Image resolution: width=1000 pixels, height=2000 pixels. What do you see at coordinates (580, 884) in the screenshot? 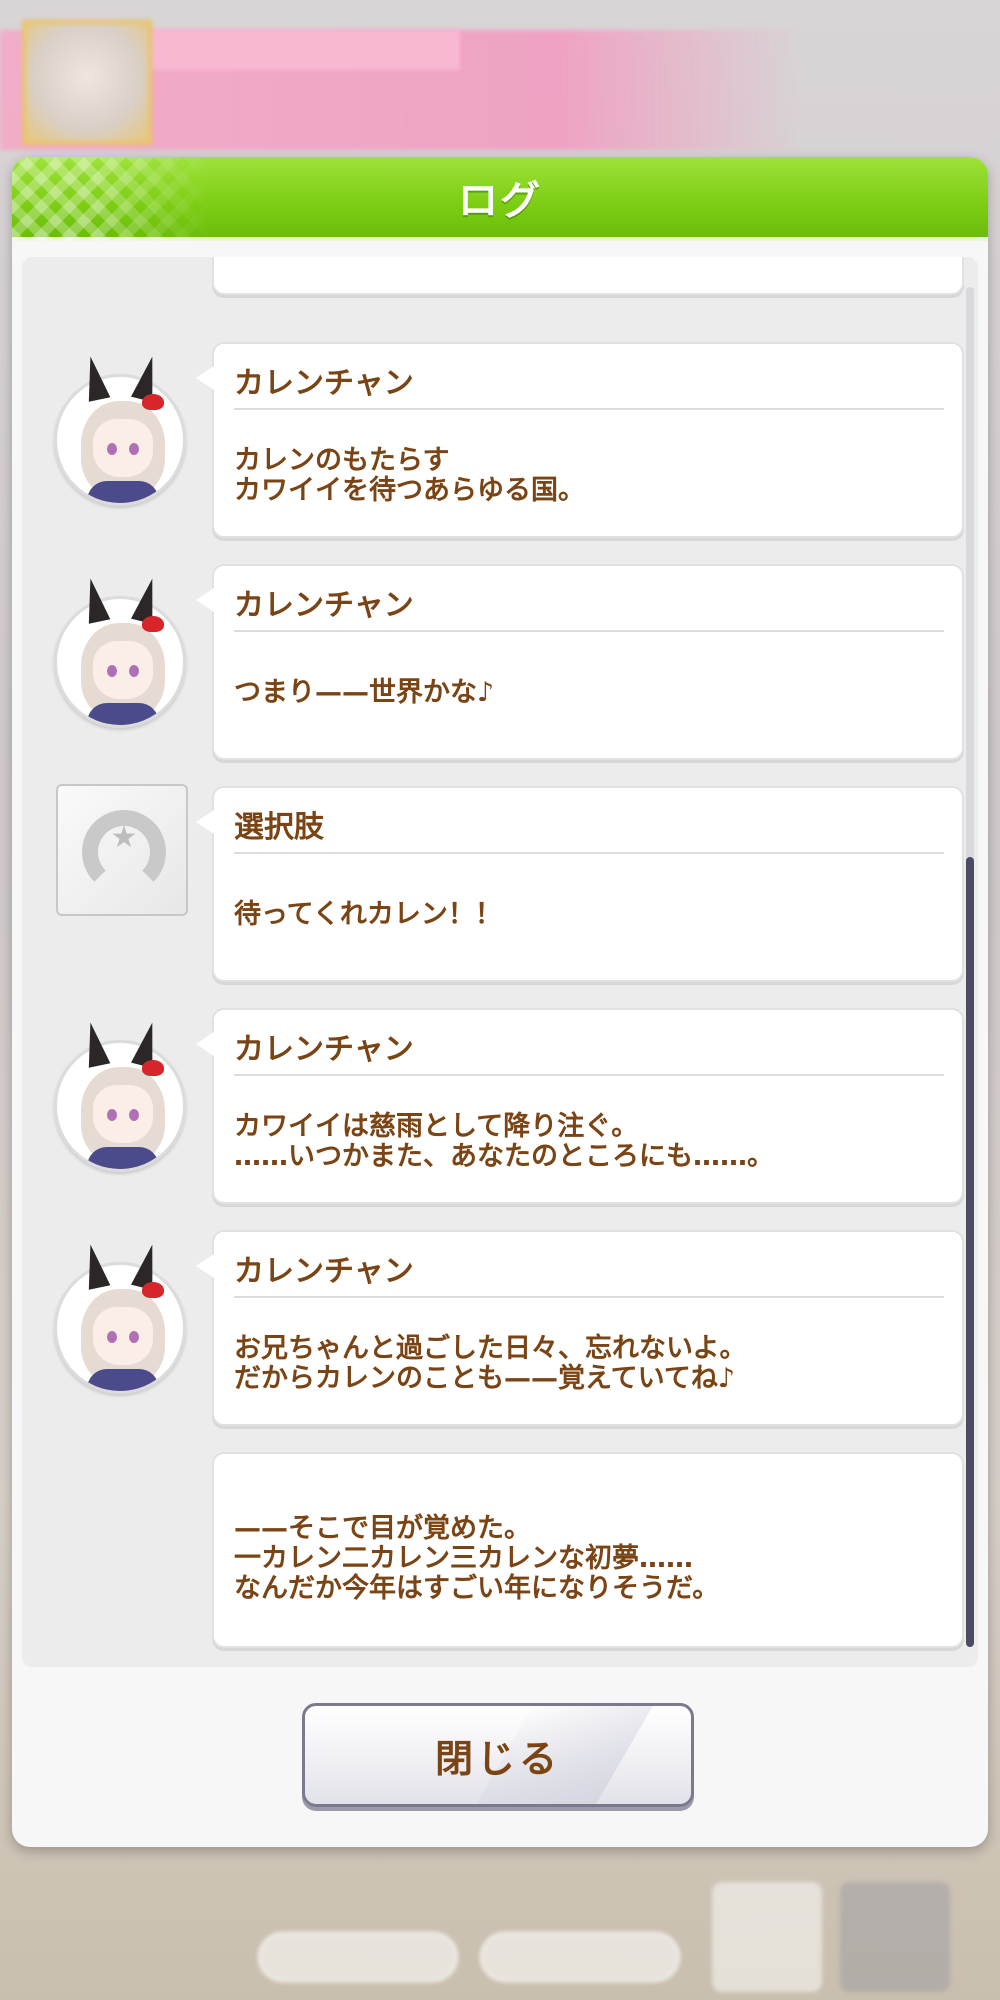
I see `speech-bubble: 選択肢 待ってくれカレン！！` at bounding box center [580, 884].